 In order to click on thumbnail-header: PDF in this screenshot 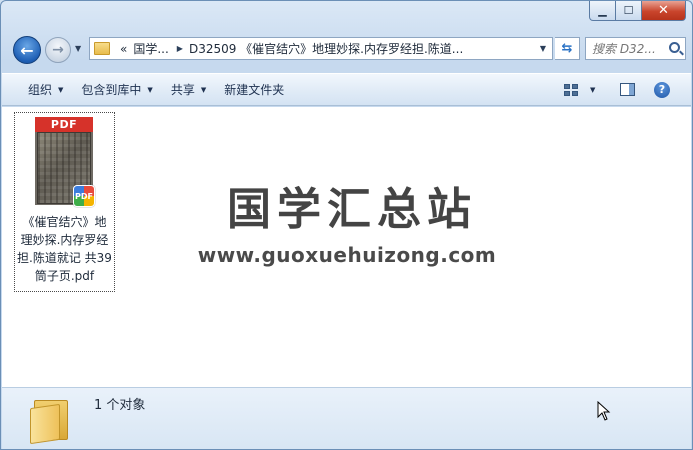, I will do `click(64, 124)`.